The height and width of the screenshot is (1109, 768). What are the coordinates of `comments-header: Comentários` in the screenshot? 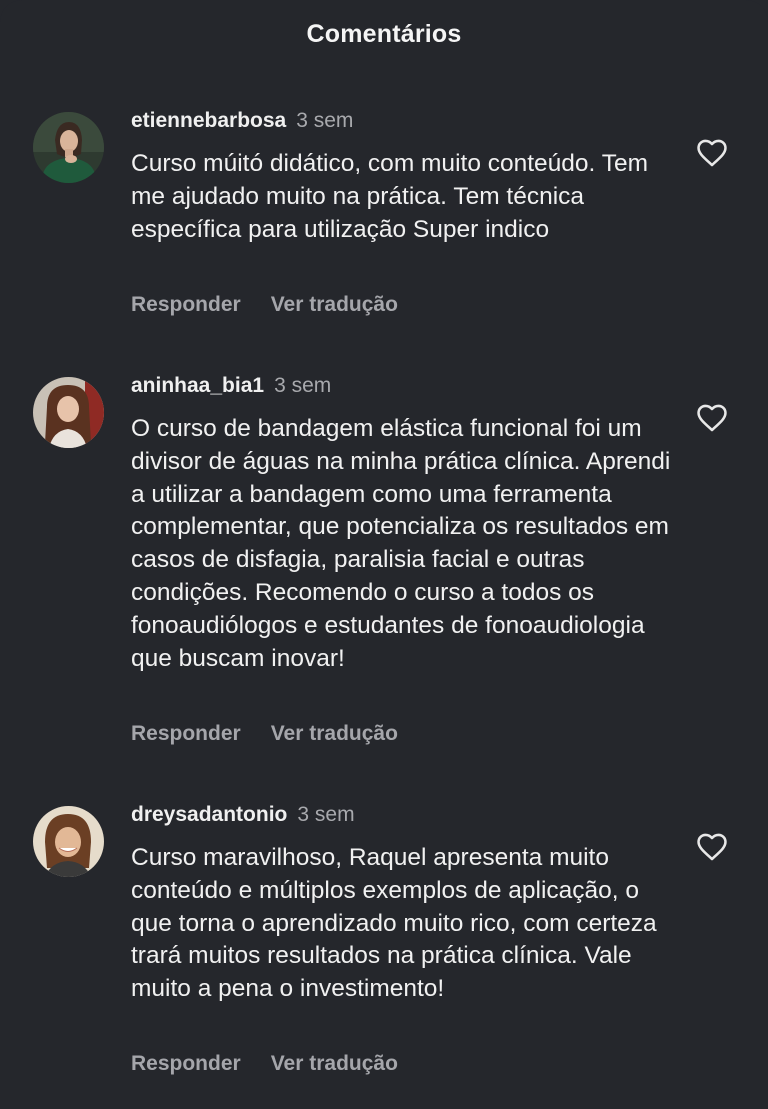 It's located at (384, 36).